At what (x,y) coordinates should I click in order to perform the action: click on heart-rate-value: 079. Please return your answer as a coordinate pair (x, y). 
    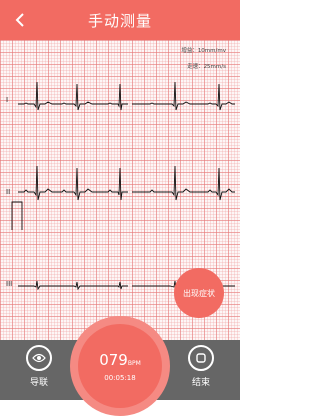
    Looking at the image, I should click on (113, 360).